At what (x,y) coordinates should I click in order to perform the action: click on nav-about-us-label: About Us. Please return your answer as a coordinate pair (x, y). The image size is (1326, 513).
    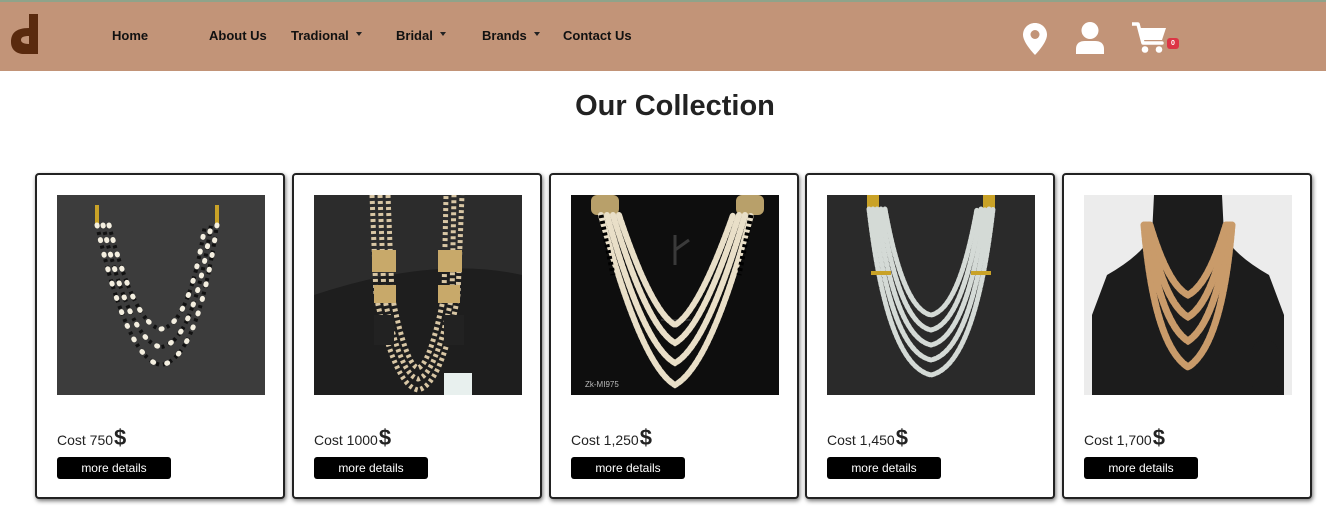
    Looking at the image, I should click on (238, 35).